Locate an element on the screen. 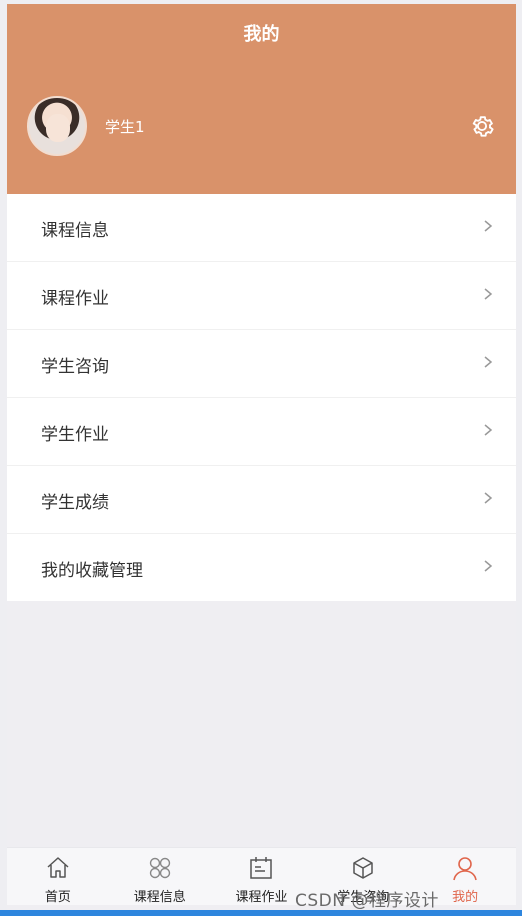 This screenshot has height=916, width=522. grid-icon is located at coordinates (159, 868).